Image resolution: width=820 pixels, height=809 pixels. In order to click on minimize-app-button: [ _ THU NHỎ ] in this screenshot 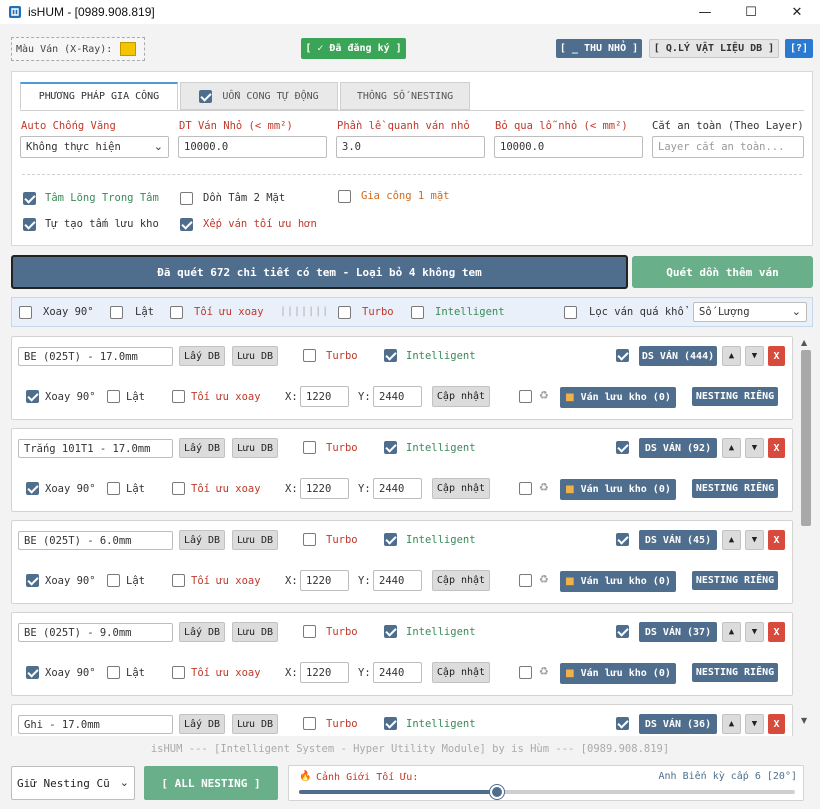, I will do `click(599, 48)`.